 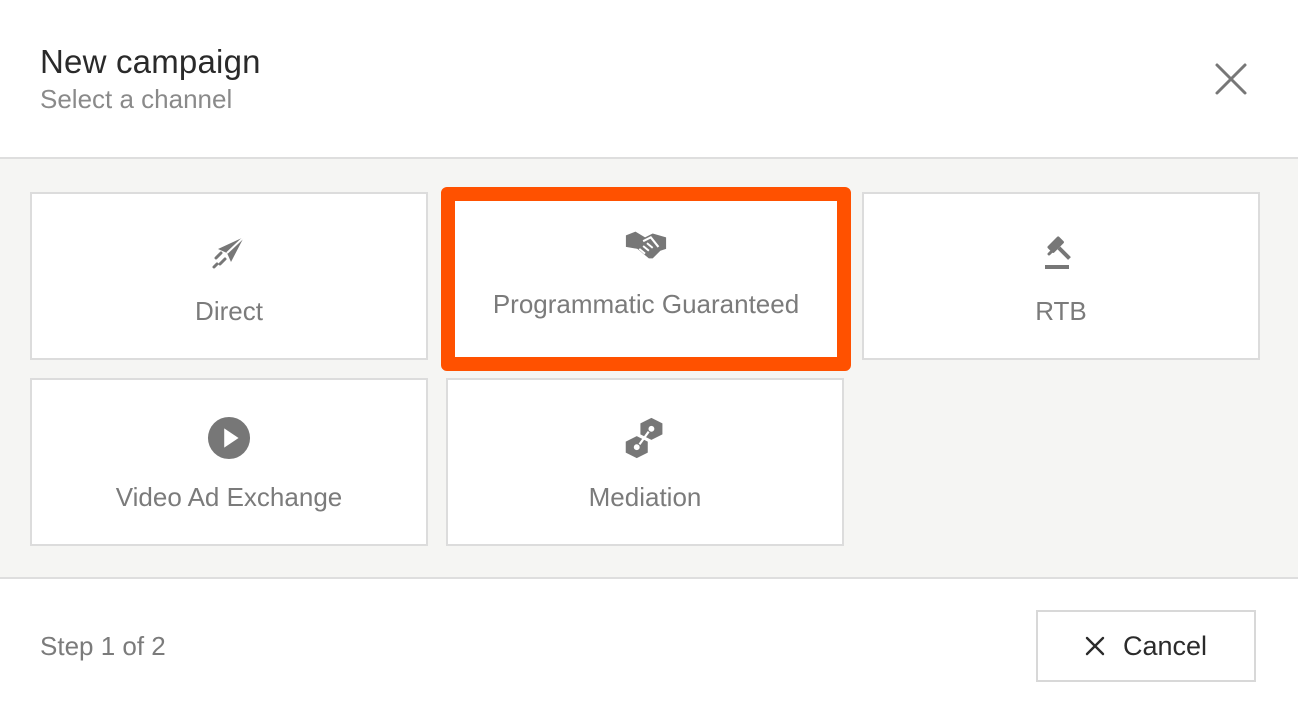 I want to click on cancel-button: Cancel, so click(x=1146, y=646).